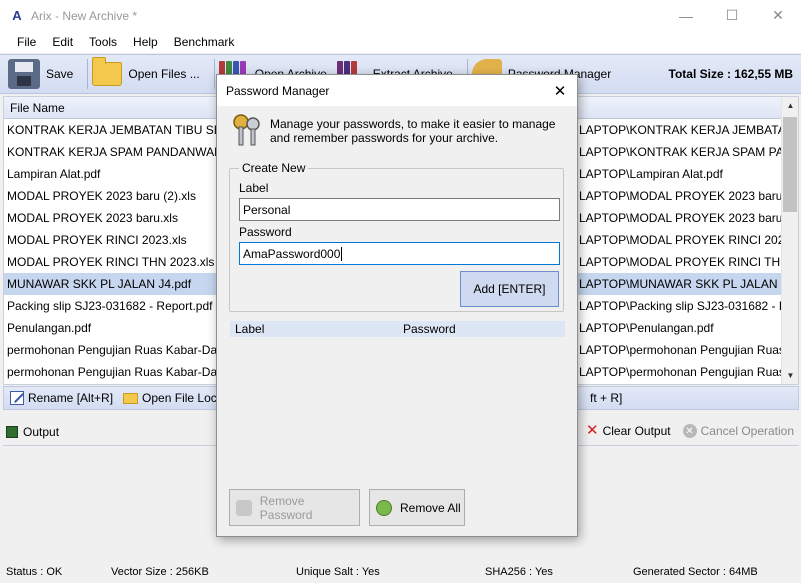  I want to click on remove-all-button: Remove All, so click(417, 507).